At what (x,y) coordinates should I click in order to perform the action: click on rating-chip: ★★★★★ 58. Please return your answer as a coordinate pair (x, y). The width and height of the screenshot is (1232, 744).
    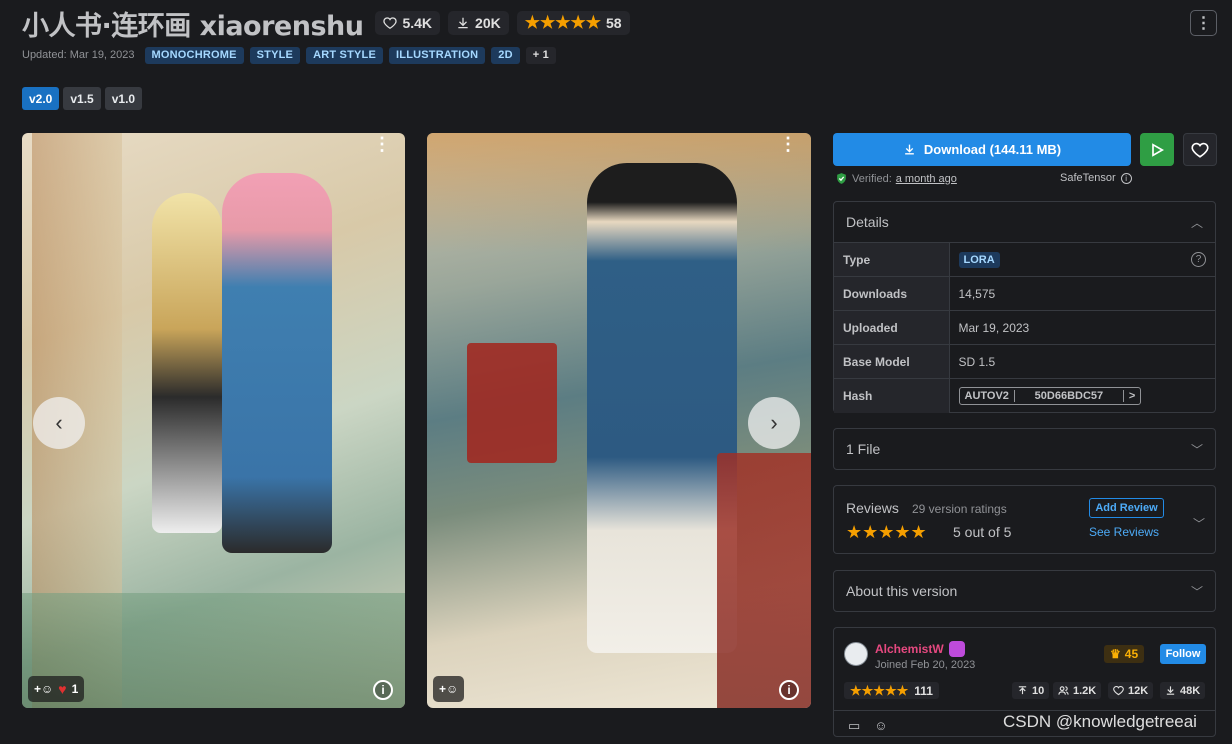
    Looking at the image, I should click on (573, 23).